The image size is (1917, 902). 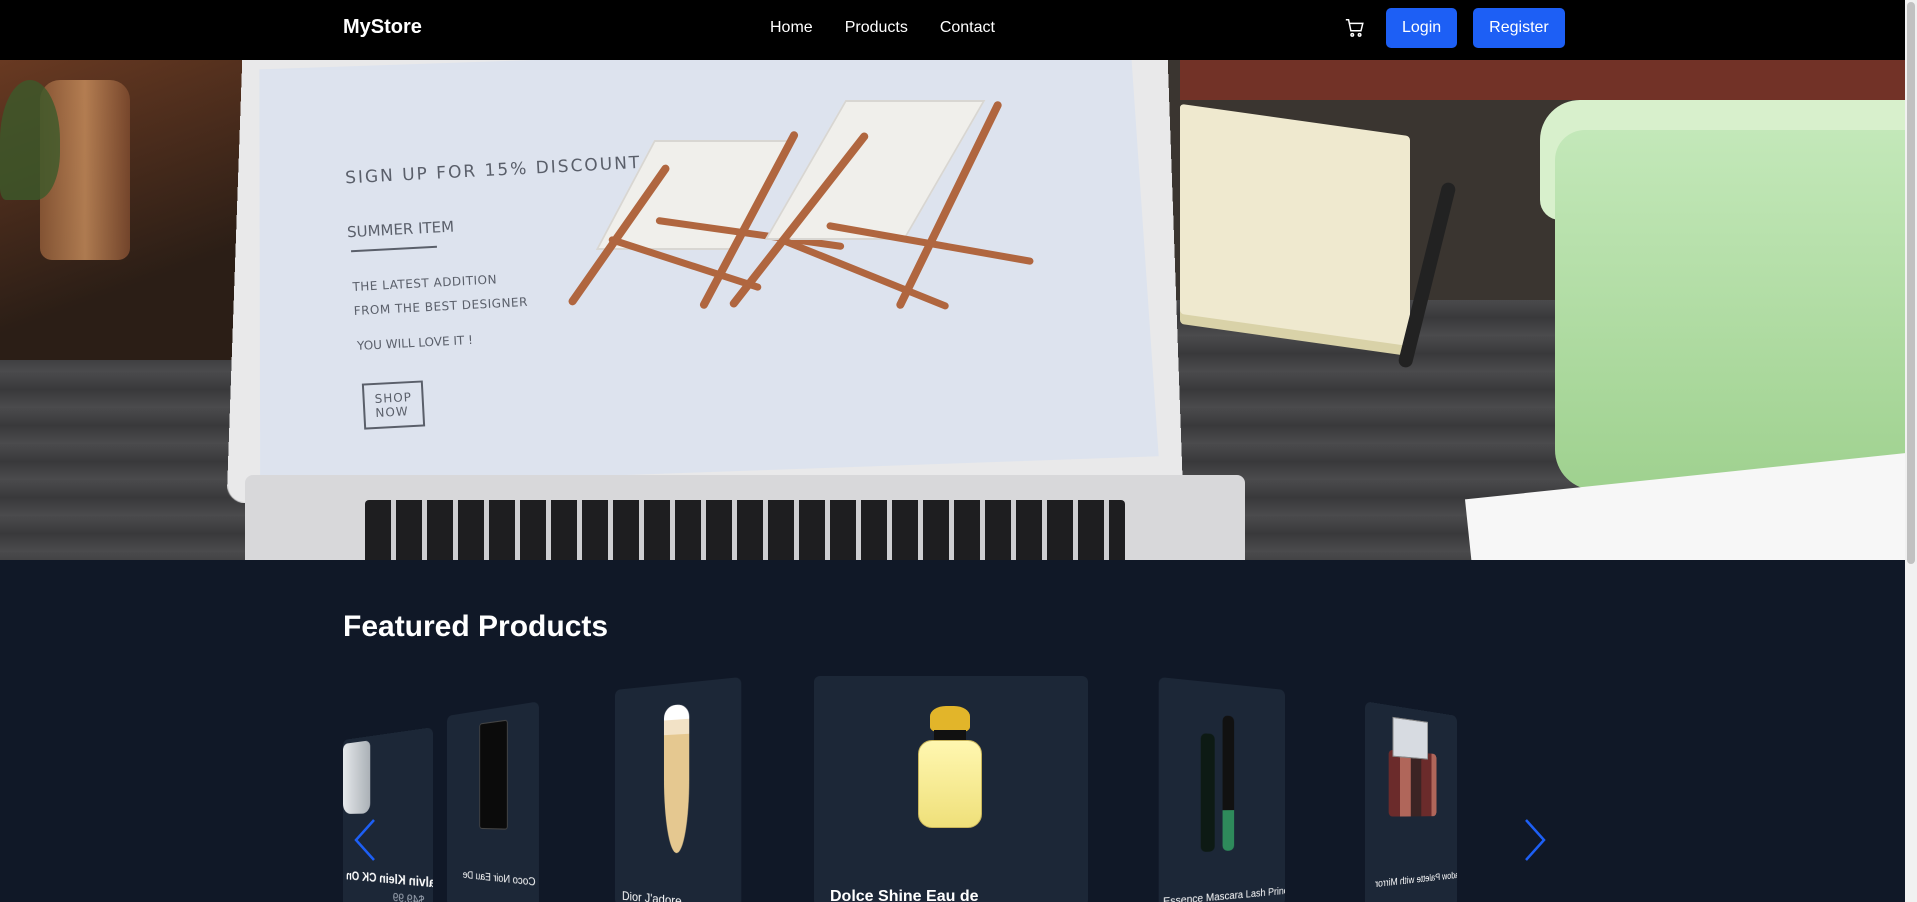 I want to click on product-name: Essence Mascara Lash Princess, so click(x=1224, y=893).